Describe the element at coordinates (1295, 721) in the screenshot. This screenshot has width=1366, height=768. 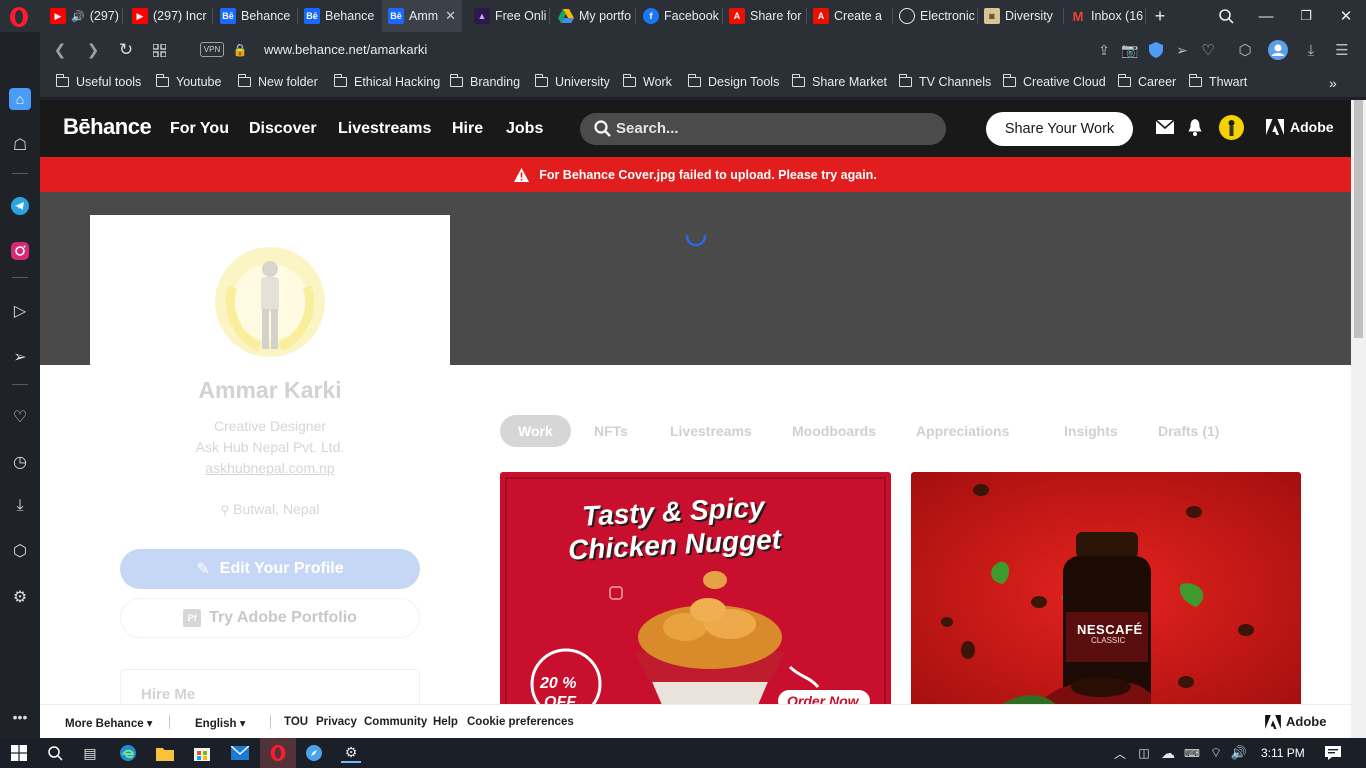
I see `footer-adobe-logo: Adobe` at that location.